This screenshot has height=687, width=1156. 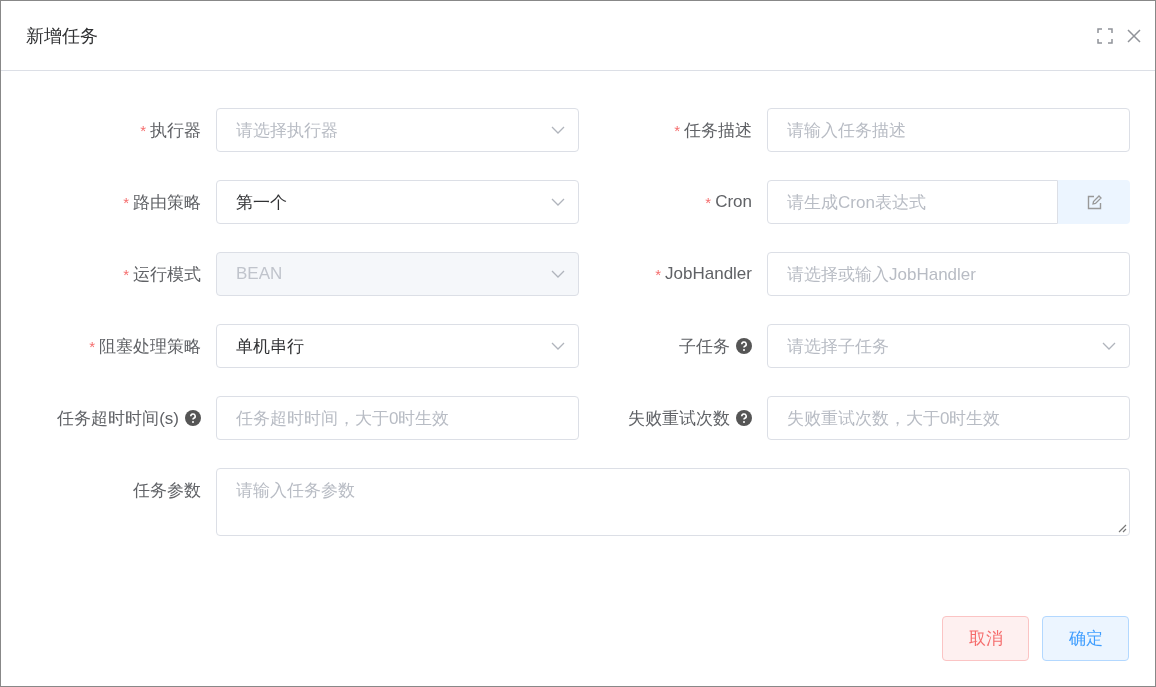 What do you see at coordinates (175, 130) in the screenshot?
I see `field-label: 执行器` at bounding box center [175, 130].